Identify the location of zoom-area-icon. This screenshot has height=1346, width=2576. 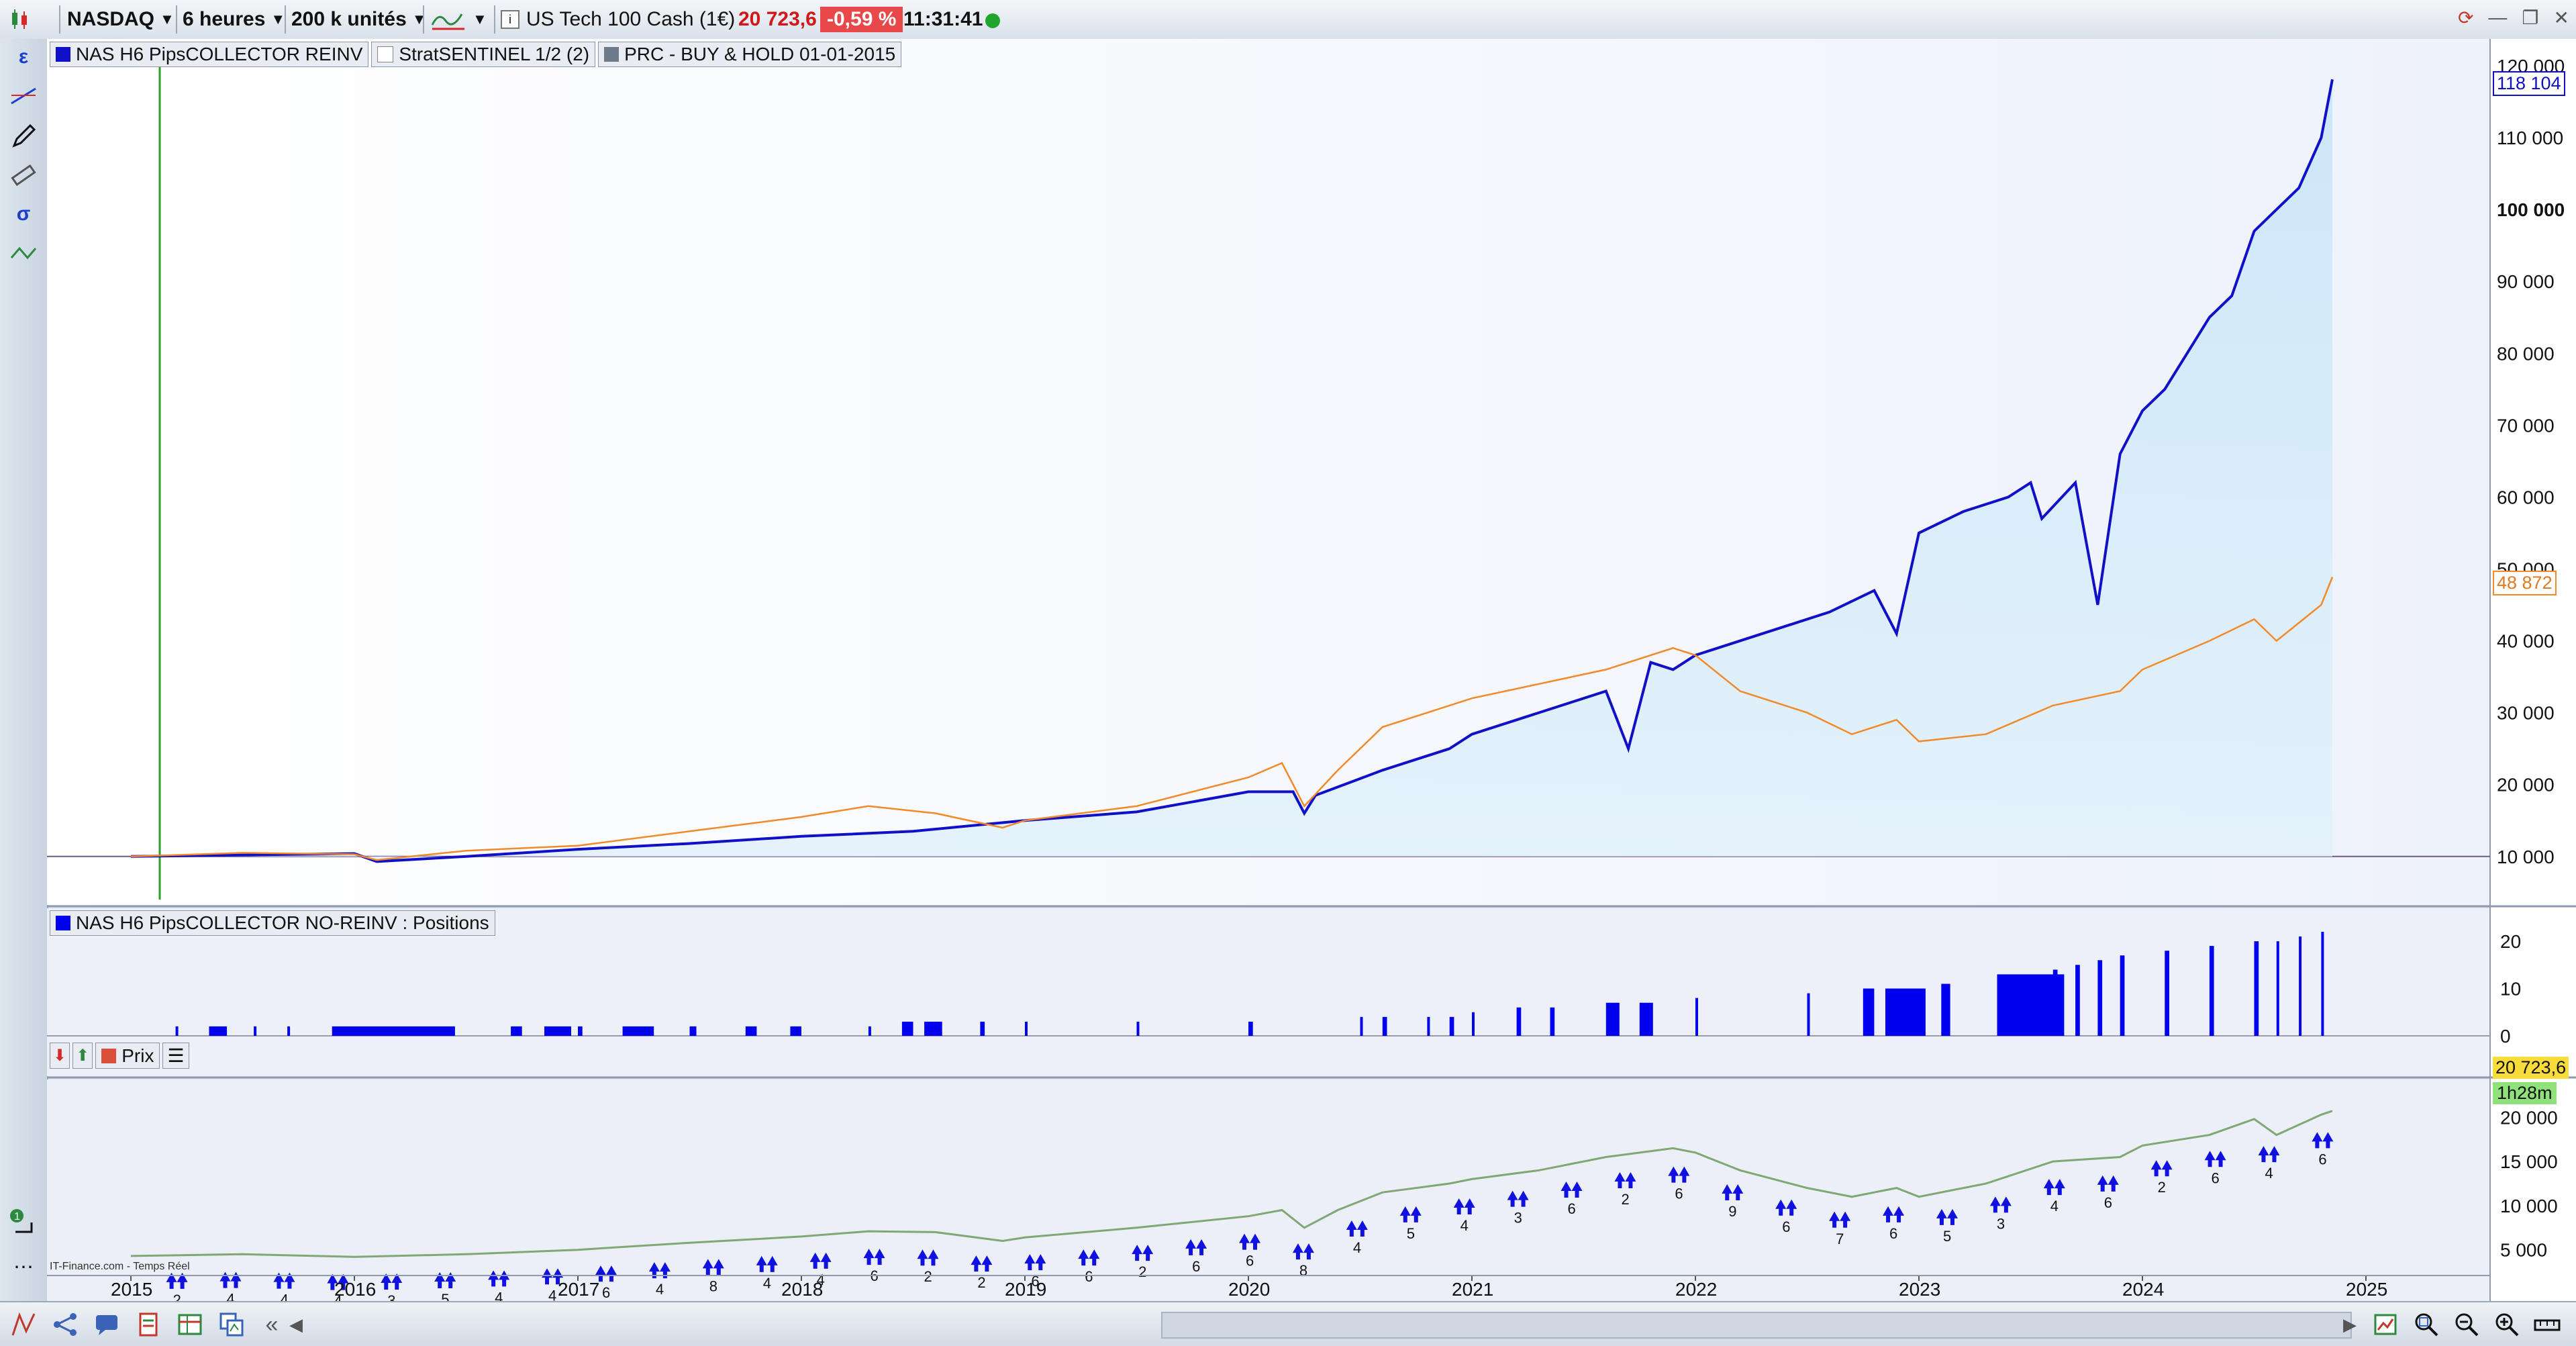
(2426, 1324).